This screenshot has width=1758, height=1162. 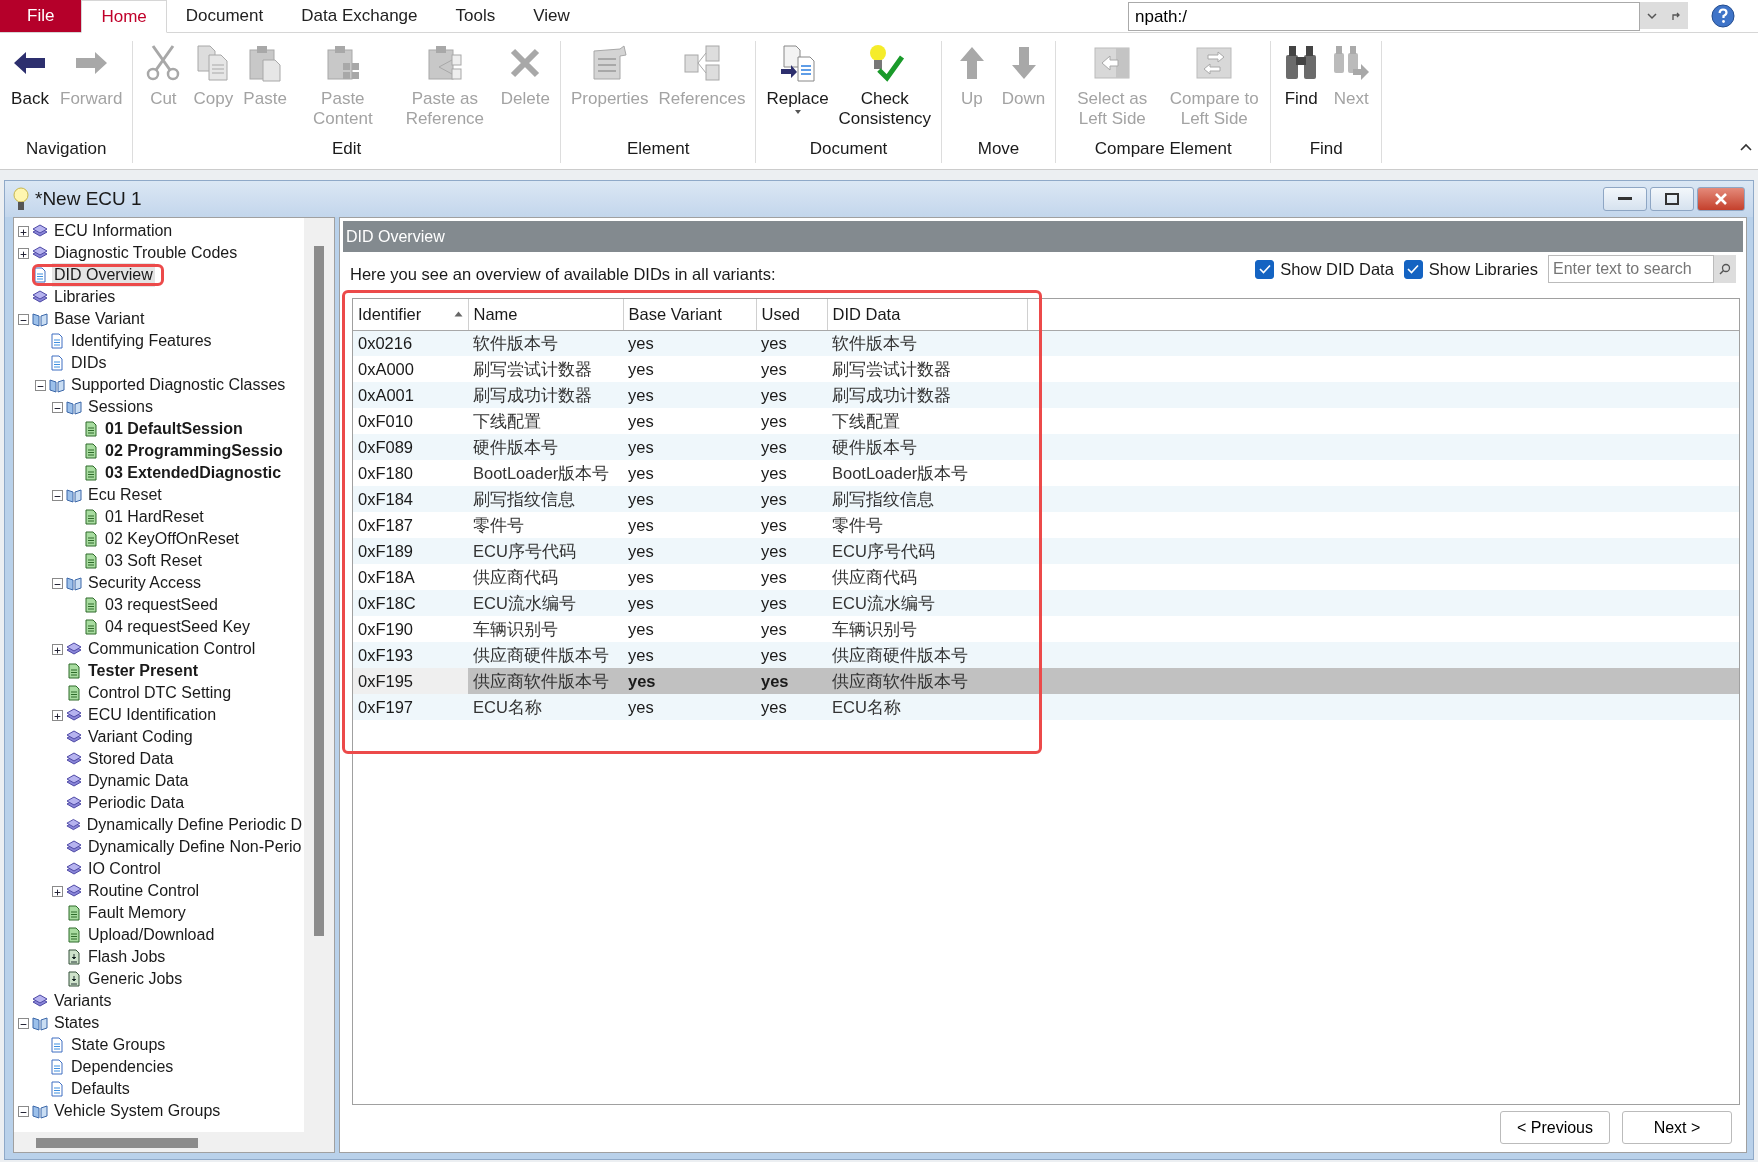 What do you see at coordinates (1555, 1127) in the screenshot?
I see `nav-button: < Previous` at bounding box center [1555, 1127].